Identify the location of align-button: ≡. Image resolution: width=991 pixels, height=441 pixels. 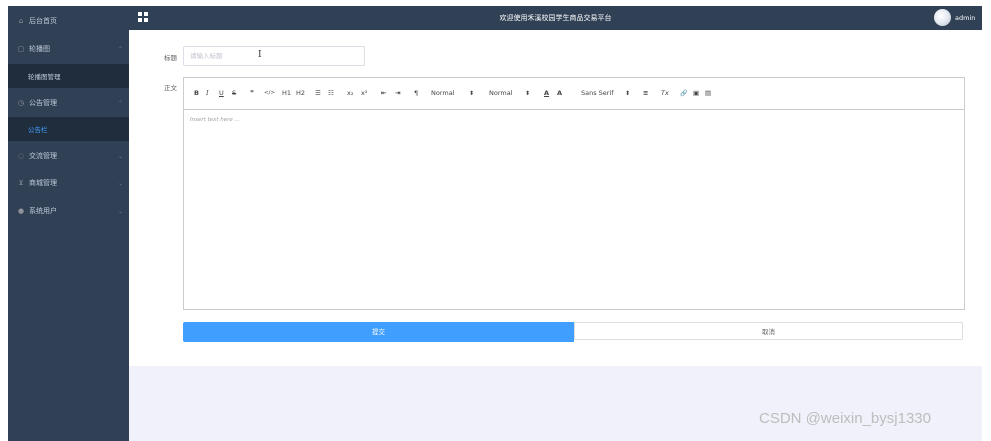
(645, 93).